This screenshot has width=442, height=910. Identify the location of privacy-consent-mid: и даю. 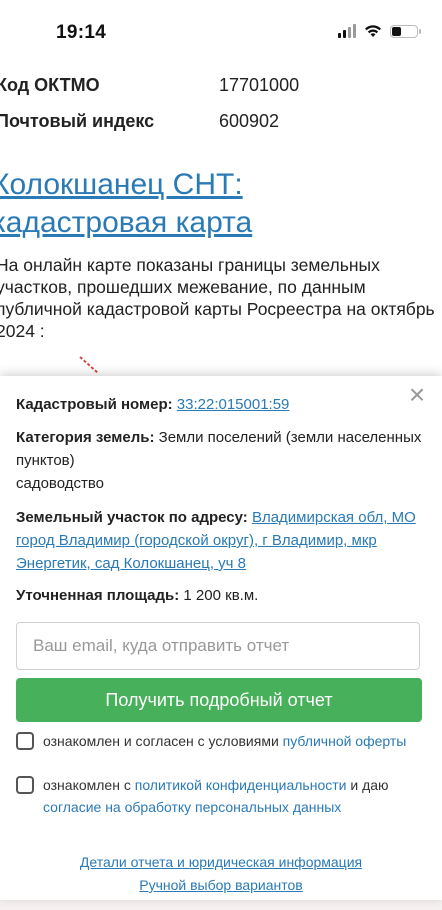
(367, 785).